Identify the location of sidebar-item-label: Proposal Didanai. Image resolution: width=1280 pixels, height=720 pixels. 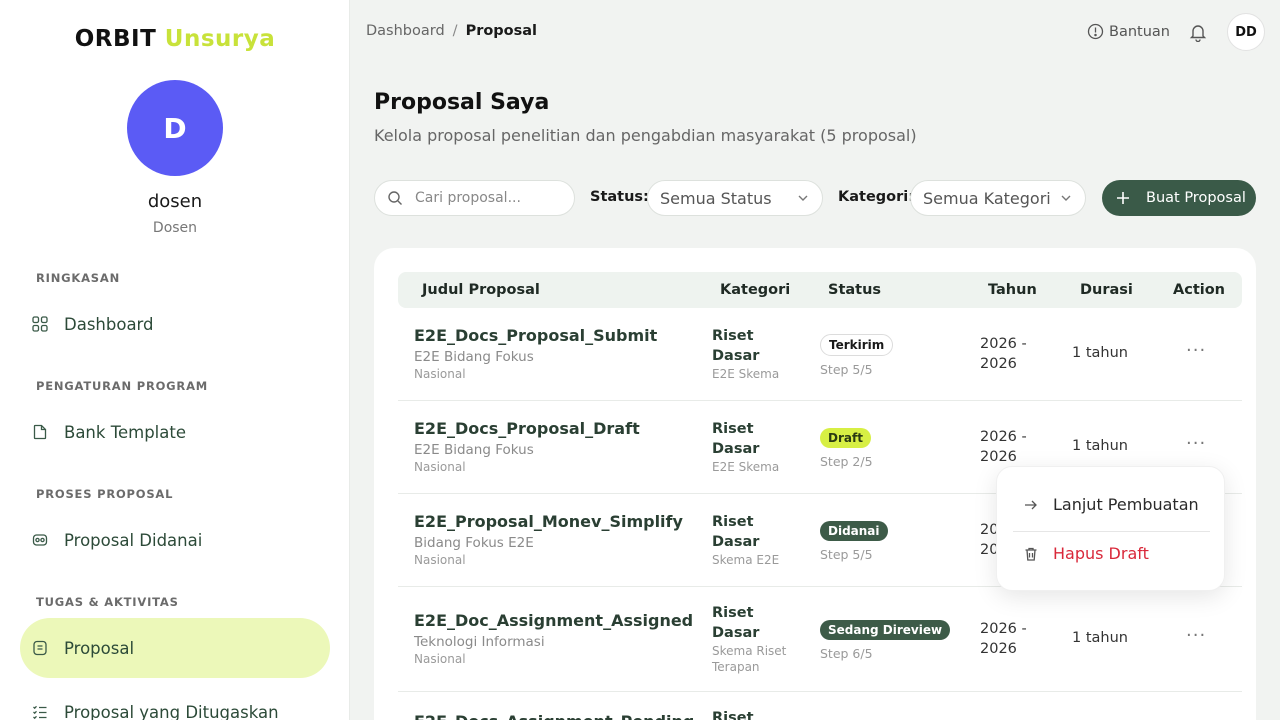
(133, 540).